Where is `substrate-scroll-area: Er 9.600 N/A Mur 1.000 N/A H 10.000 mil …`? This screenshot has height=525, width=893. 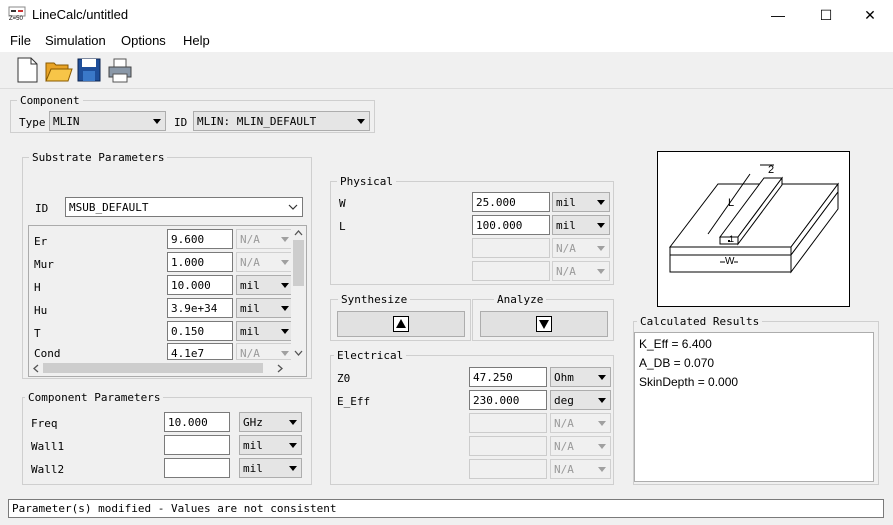
substrate-scroll-area: Er 9.600 N/A Mur 1.000 N/A H 10.000 mil … is located at coordinates (167, 301).